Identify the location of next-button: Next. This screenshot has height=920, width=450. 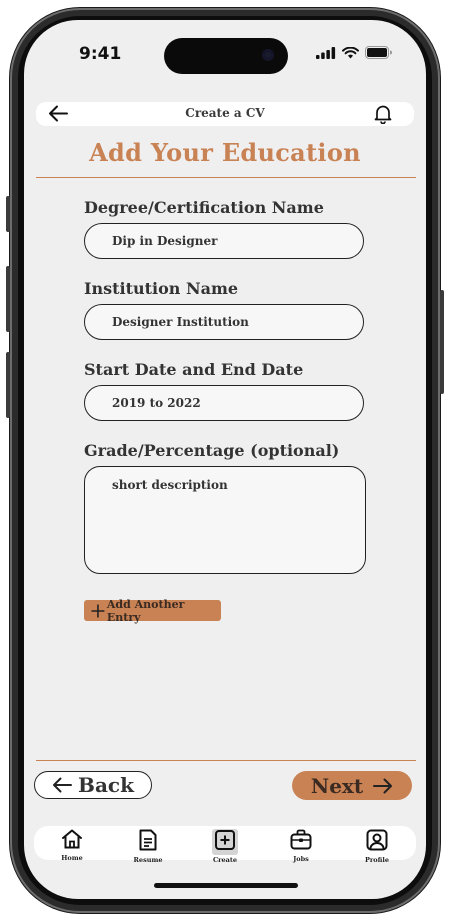
(352, 785).